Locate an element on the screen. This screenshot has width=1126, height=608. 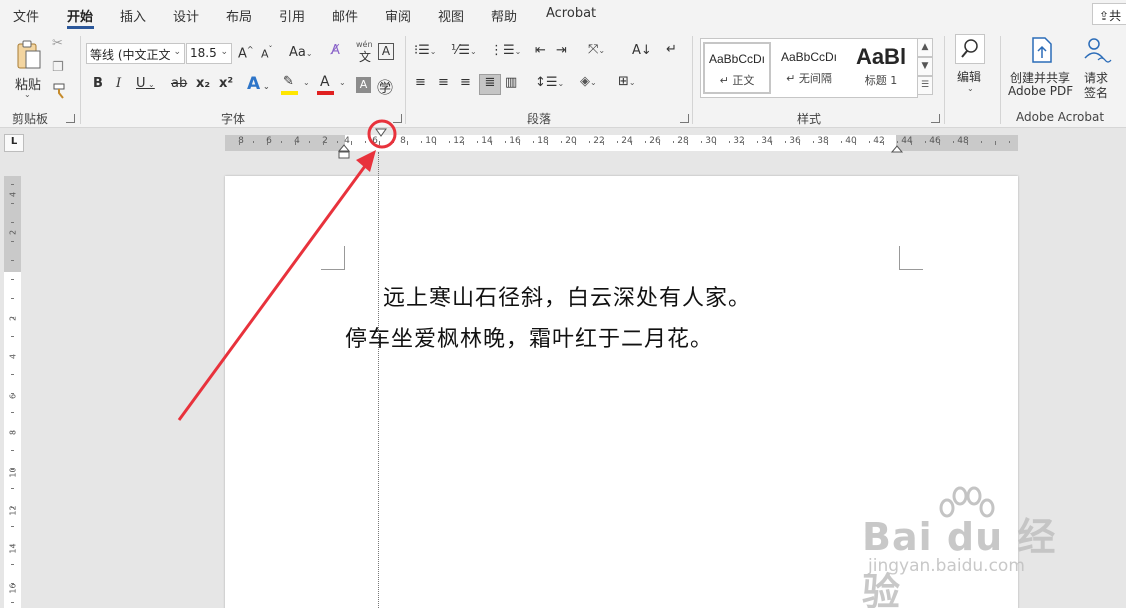
format-painter-icon is located at coordinates (60, 91).